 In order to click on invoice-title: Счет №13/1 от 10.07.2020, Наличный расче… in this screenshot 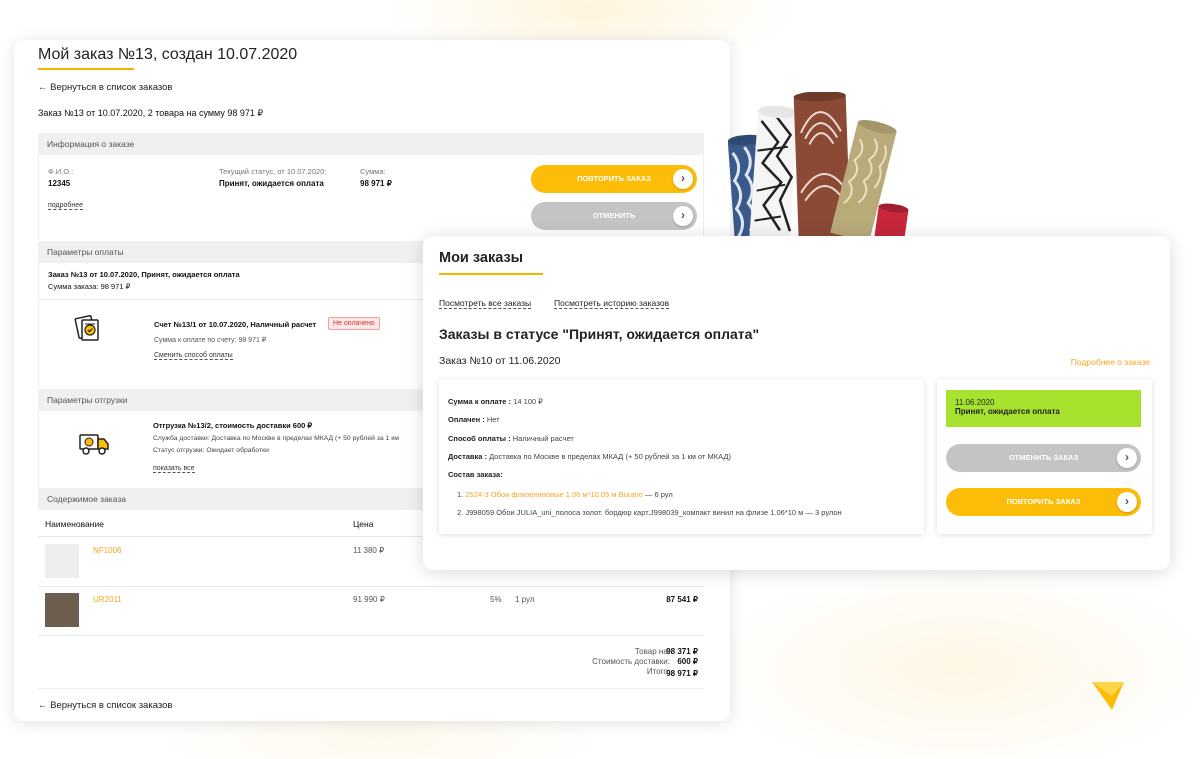, I will do `click(235, 324)`.